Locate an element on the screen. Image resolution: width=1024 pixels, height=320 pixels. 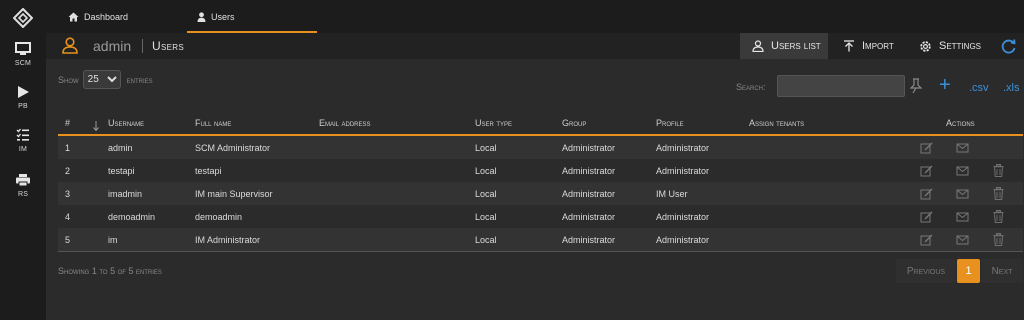
previous-page-button: Previous is located at coordinates (926, 271).